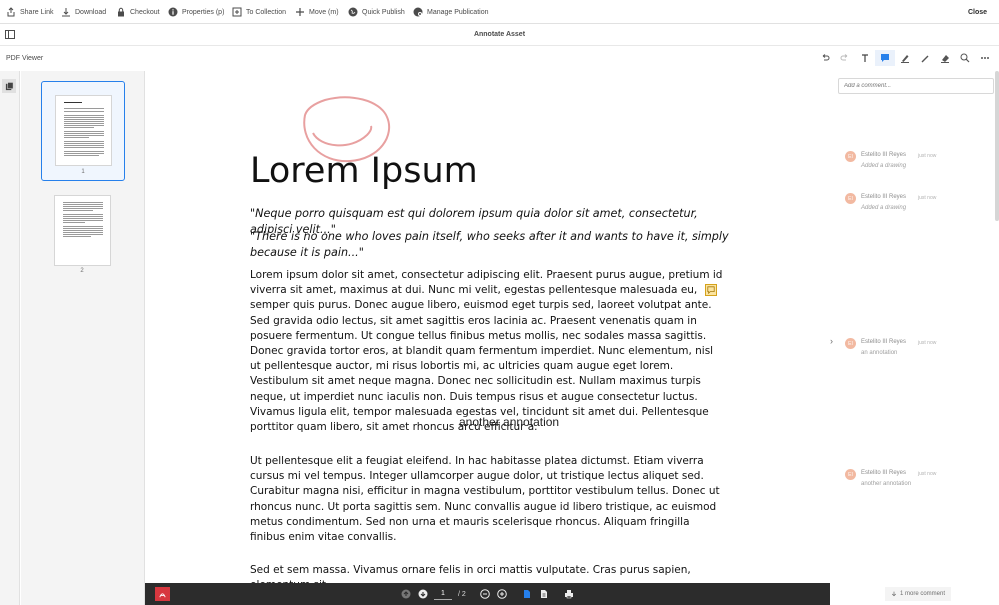 This screenshot has width=999, height=605. I want to click on highlight-icon, so click(905, 59).